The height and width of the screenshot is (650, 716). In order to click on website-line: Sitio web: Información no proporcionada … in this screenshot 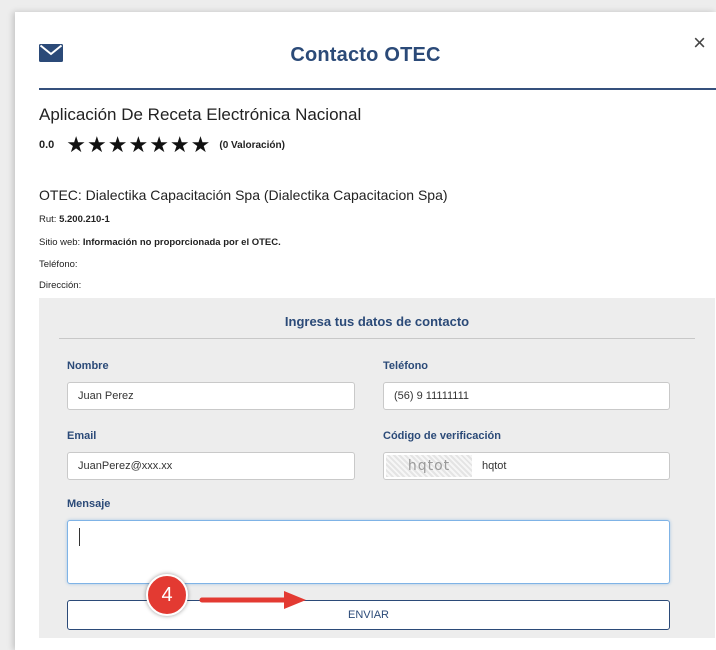, I will do `click(160, 242)`.